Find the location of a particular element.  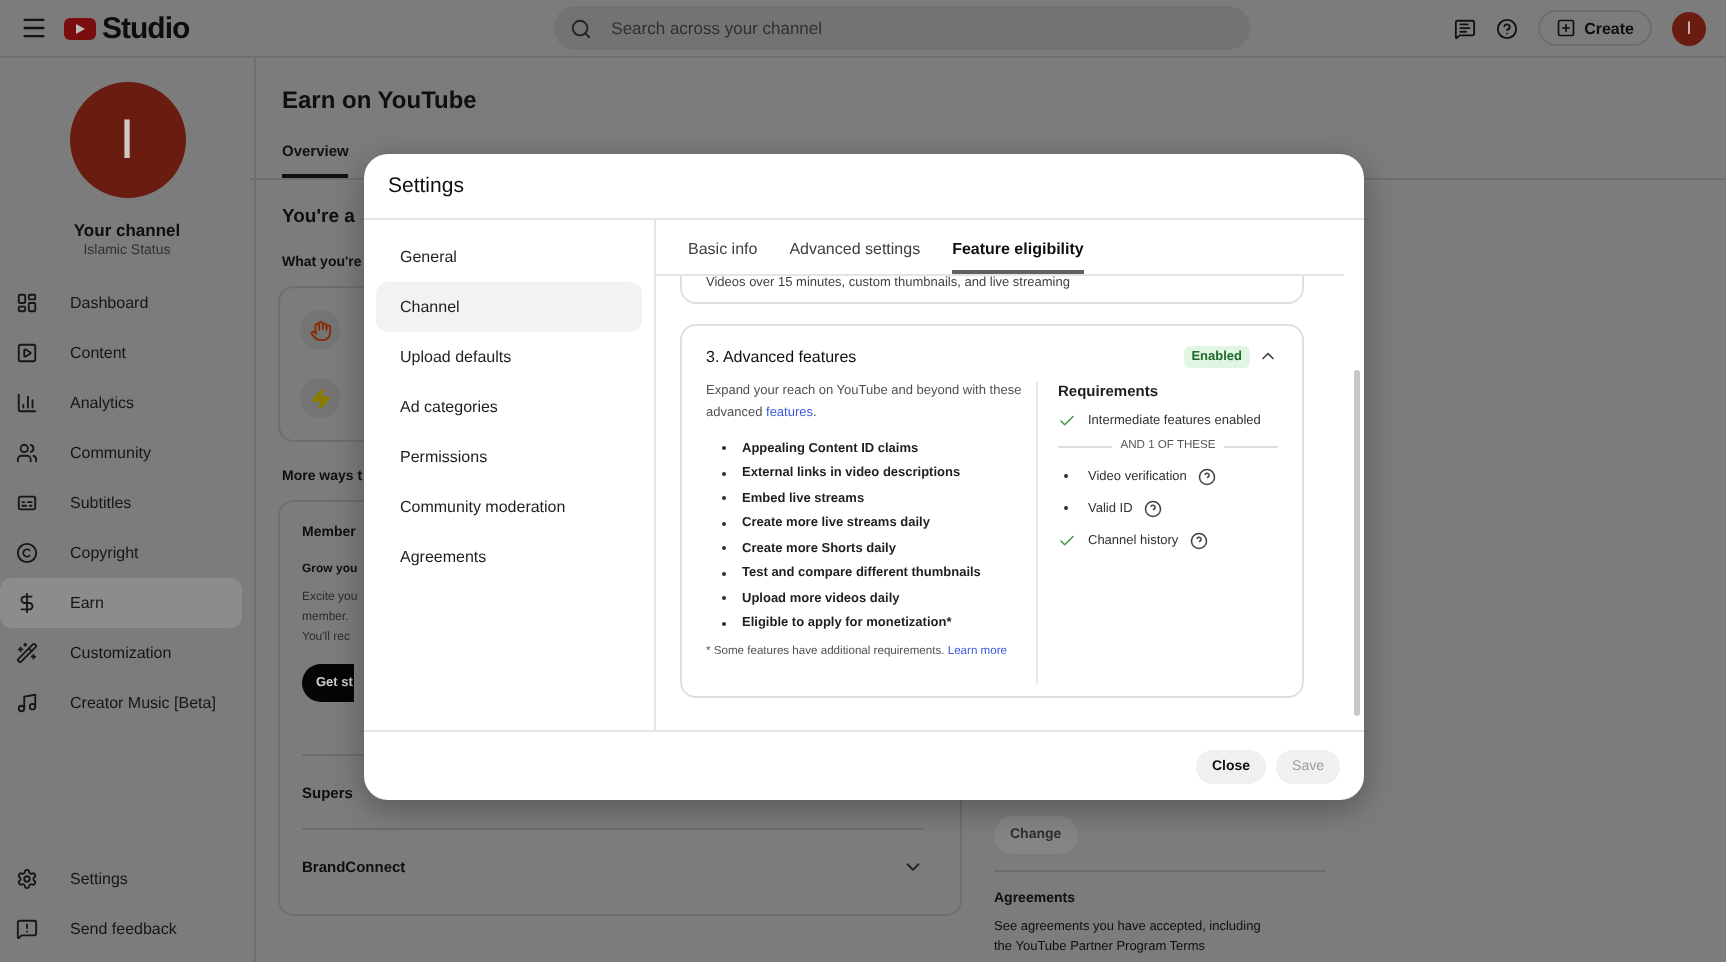

dialog-title: Settings is located at coordinates (426, 186).